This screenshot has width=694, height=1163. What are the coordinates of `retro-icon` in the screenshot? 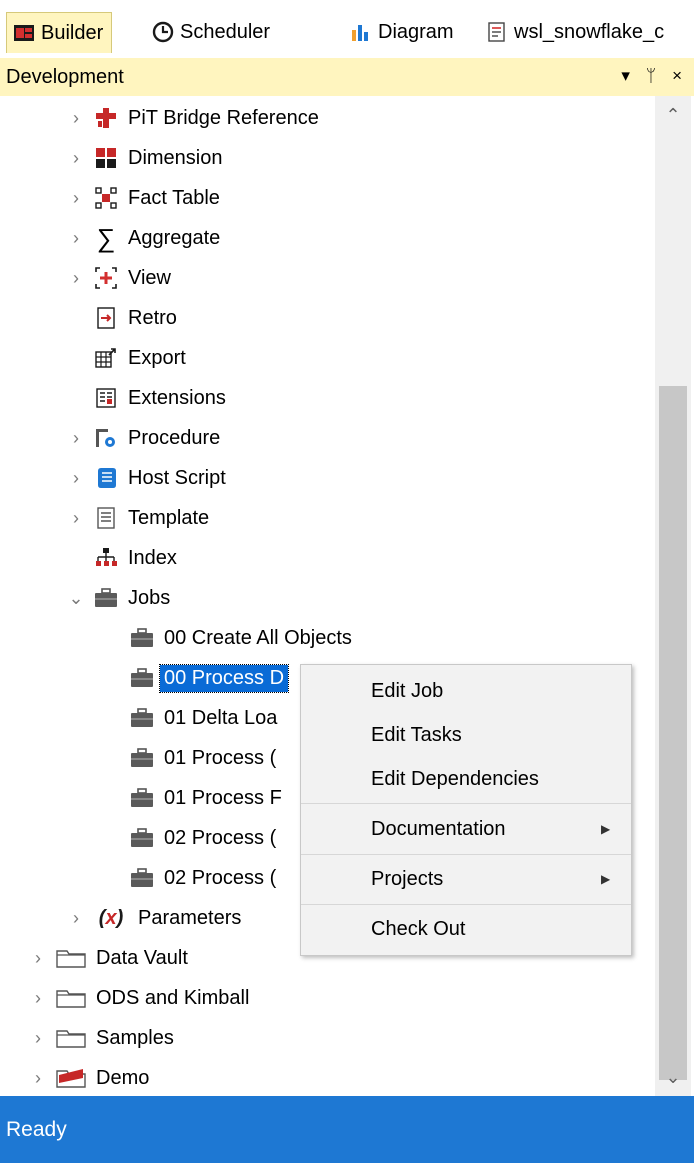 It's located at (106, 318).